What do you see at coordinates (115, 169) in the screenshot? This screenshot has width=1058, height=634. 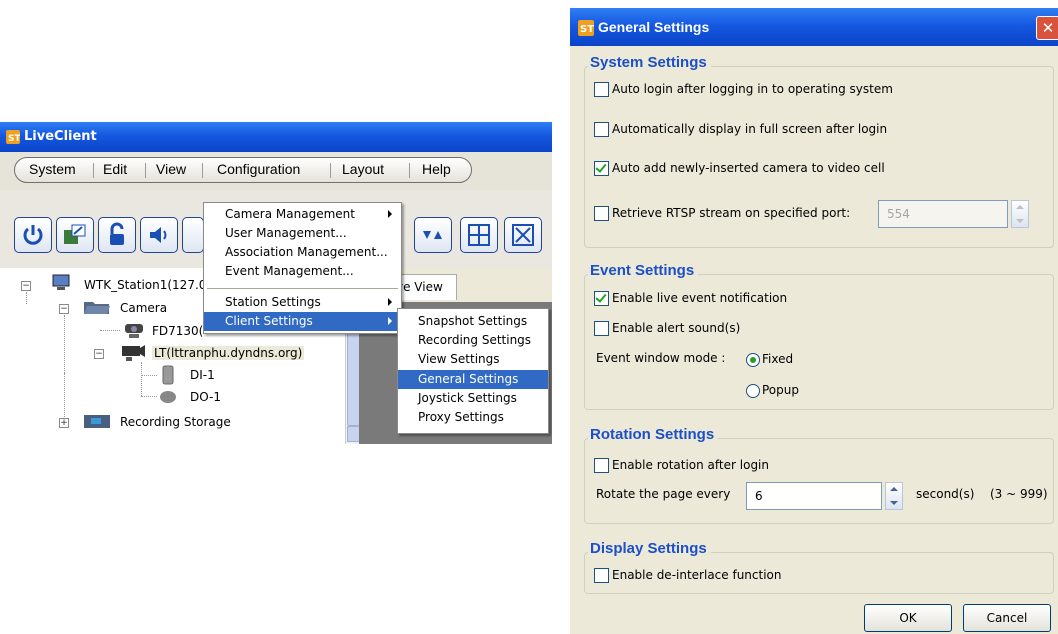 I see `menu-edit: Edit` at bounding box center [115, 169].